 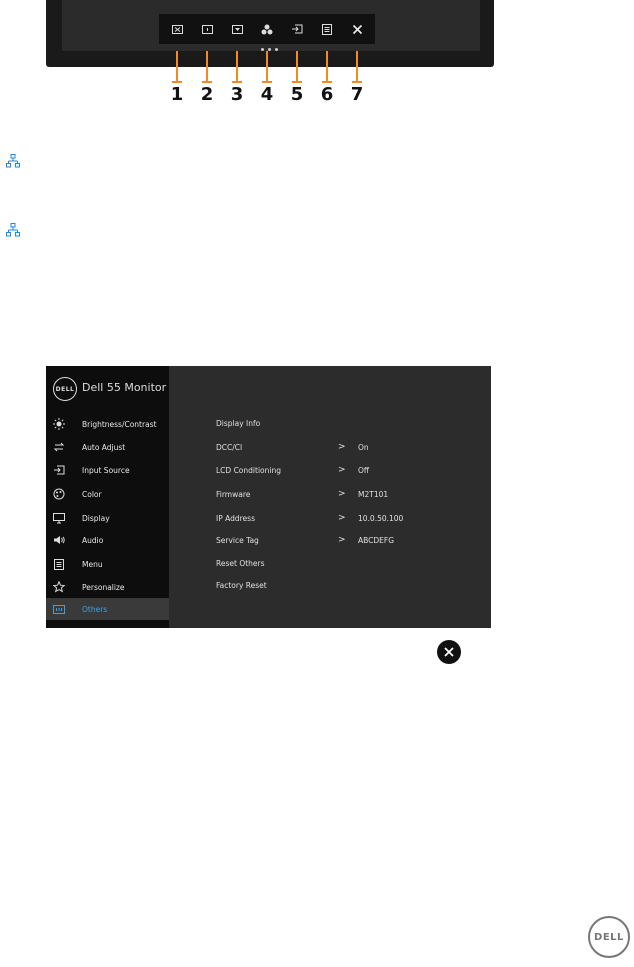 I want to click on auto-adjust-icon, so click(x=59, y=447).